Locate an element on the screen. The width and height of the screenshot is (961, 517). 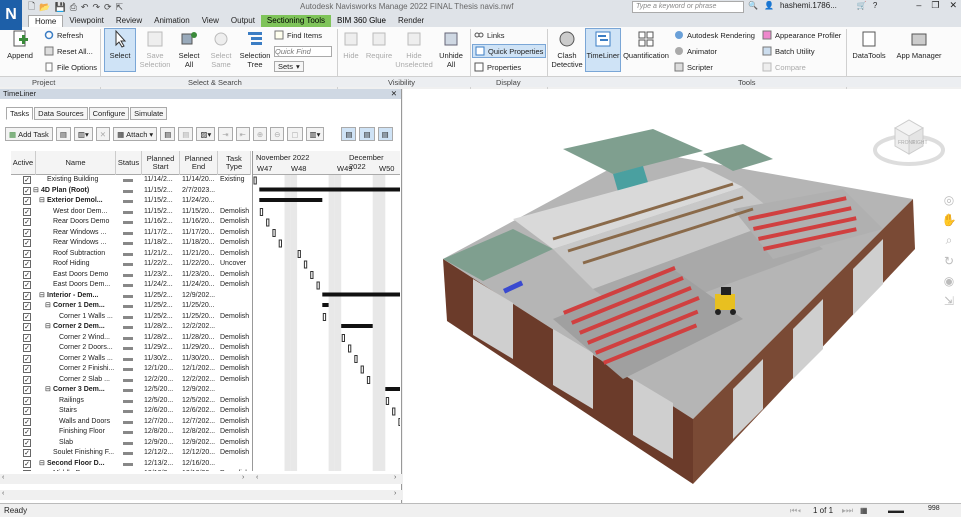
user-area: 🔍 👤 hashemi.1786... 🛒 ? is located at coordinates (812, 5).